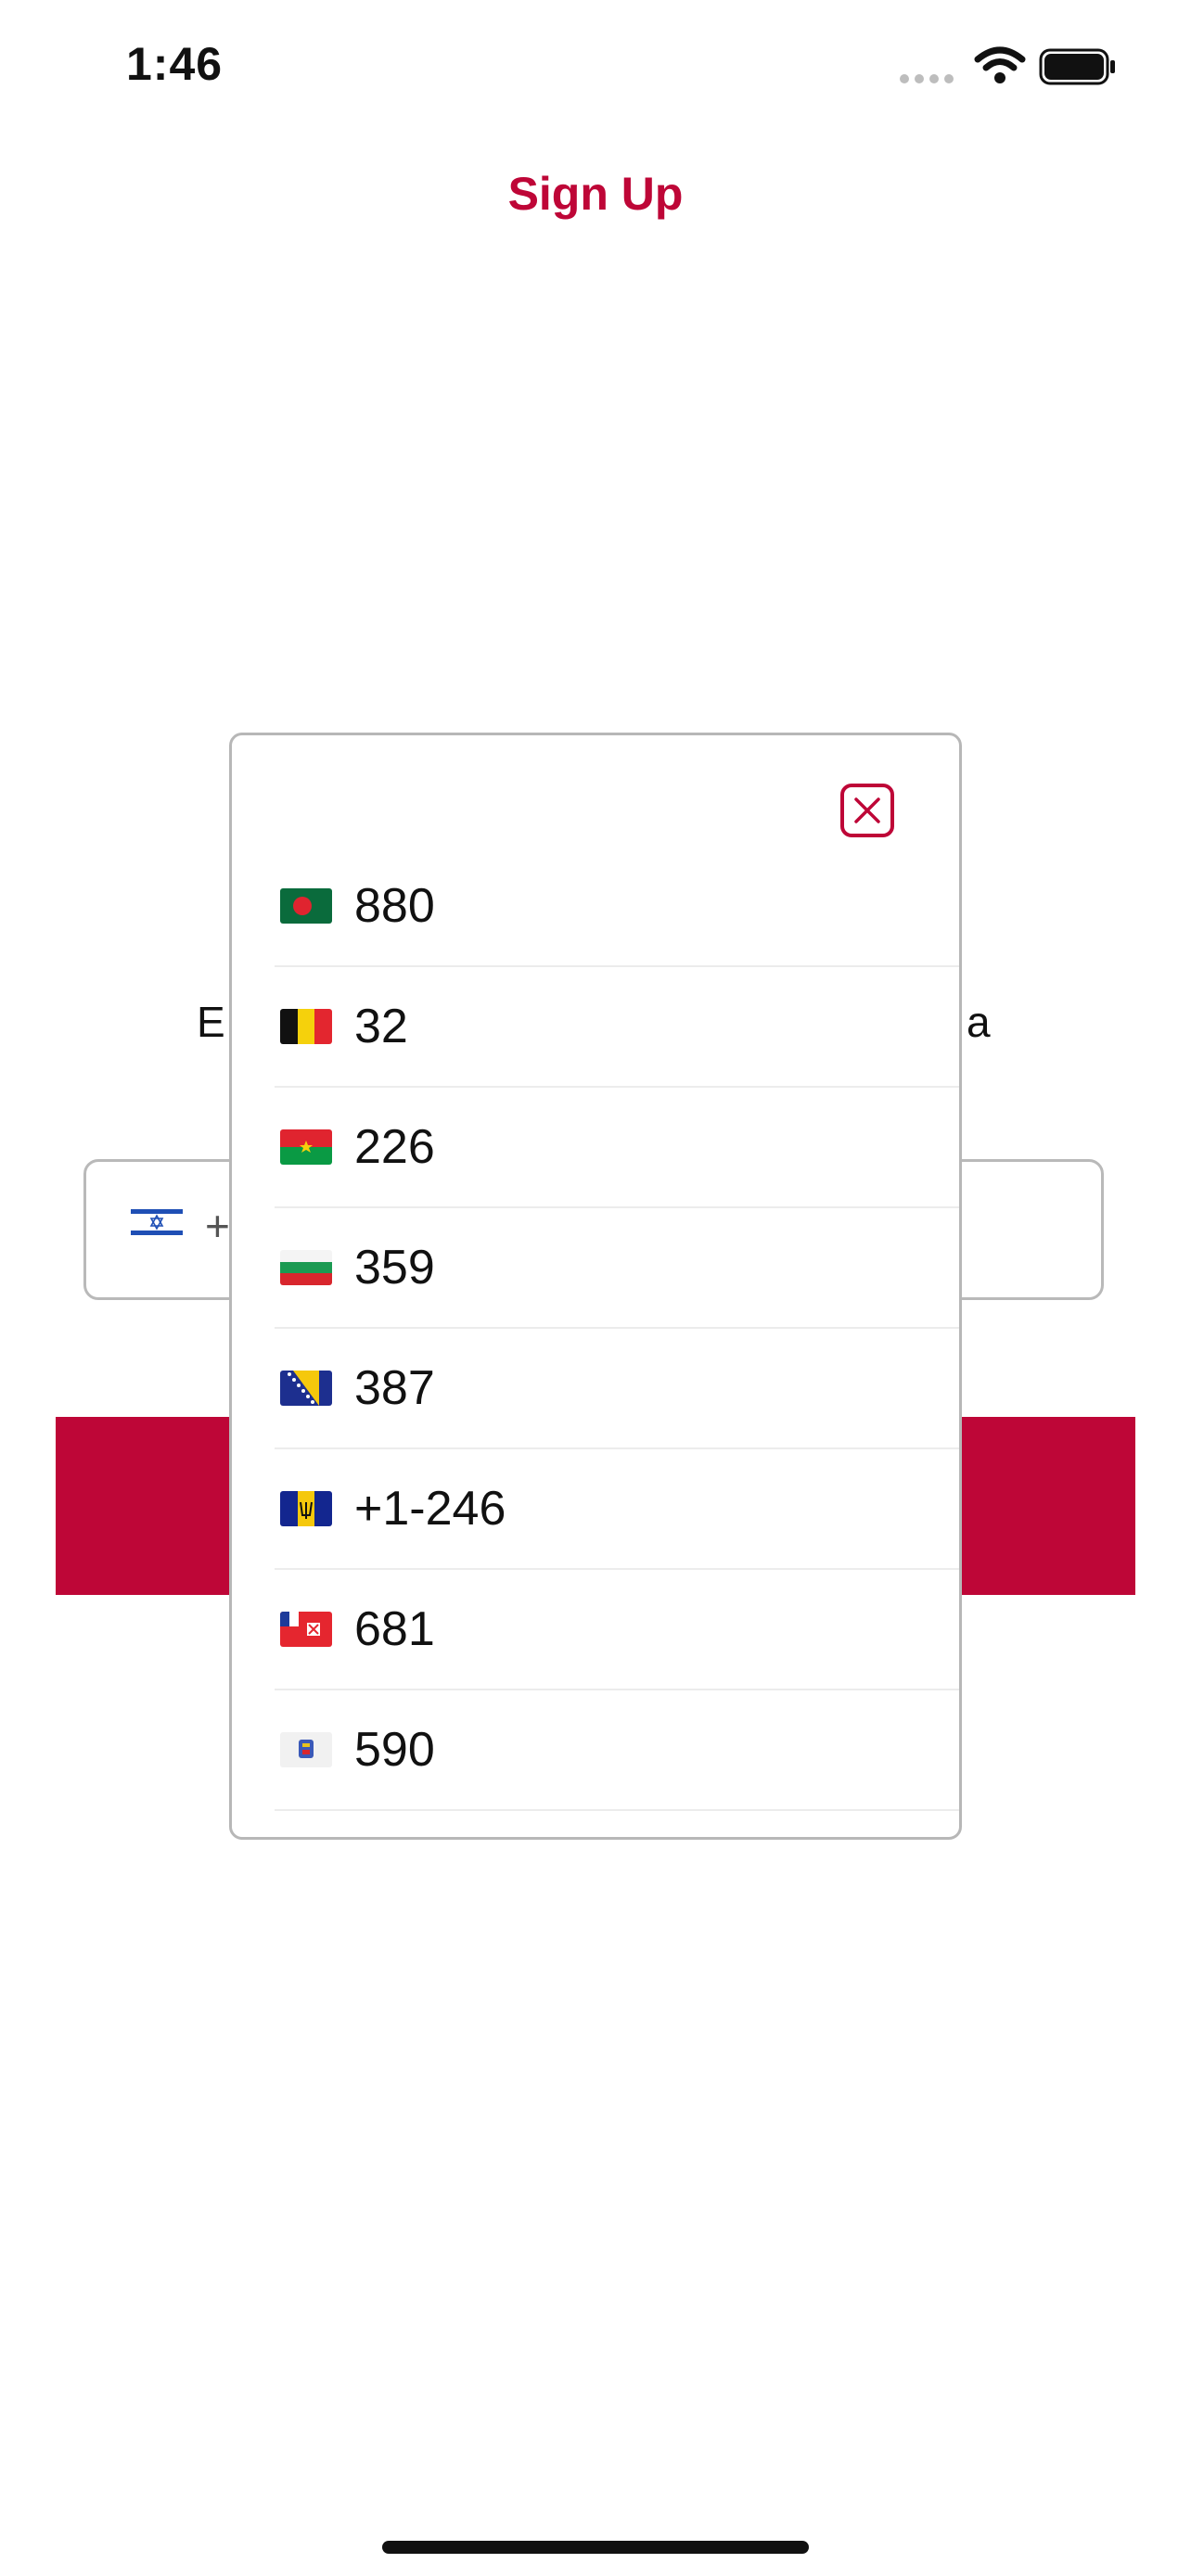  I want to click on country-code-text: 226, so click(394, 1147).